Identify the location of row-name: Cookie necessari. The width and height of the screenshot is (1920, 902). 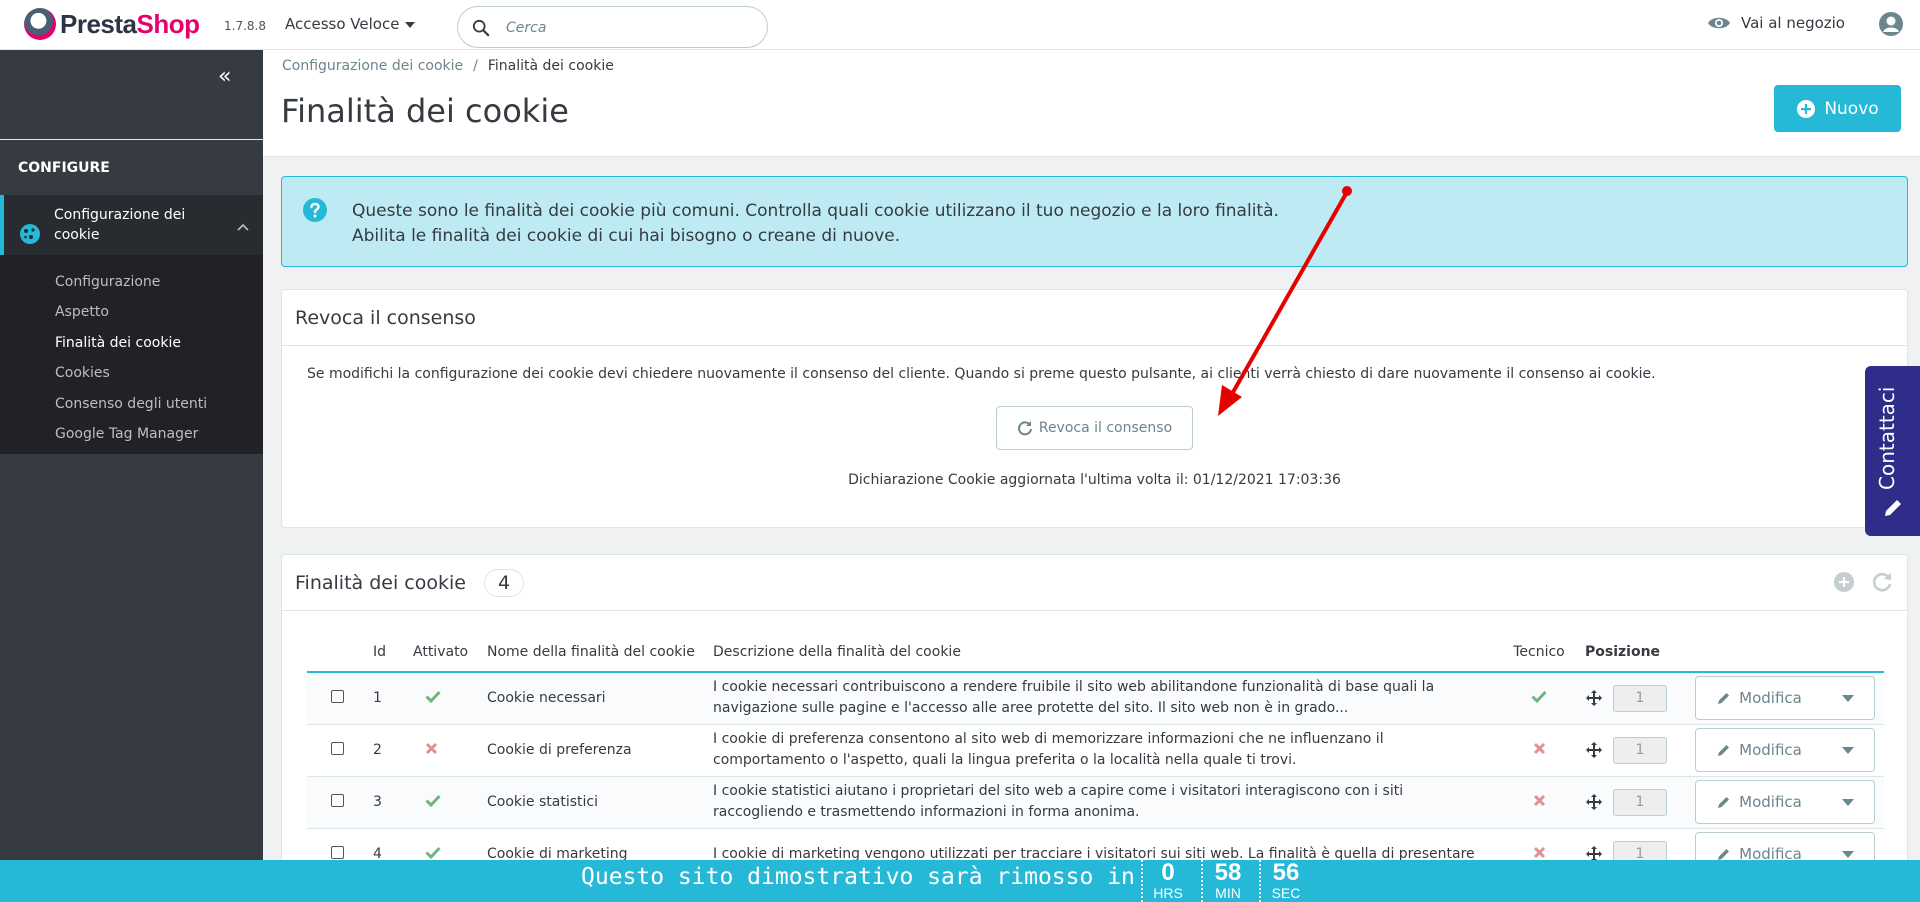
(594, 698).